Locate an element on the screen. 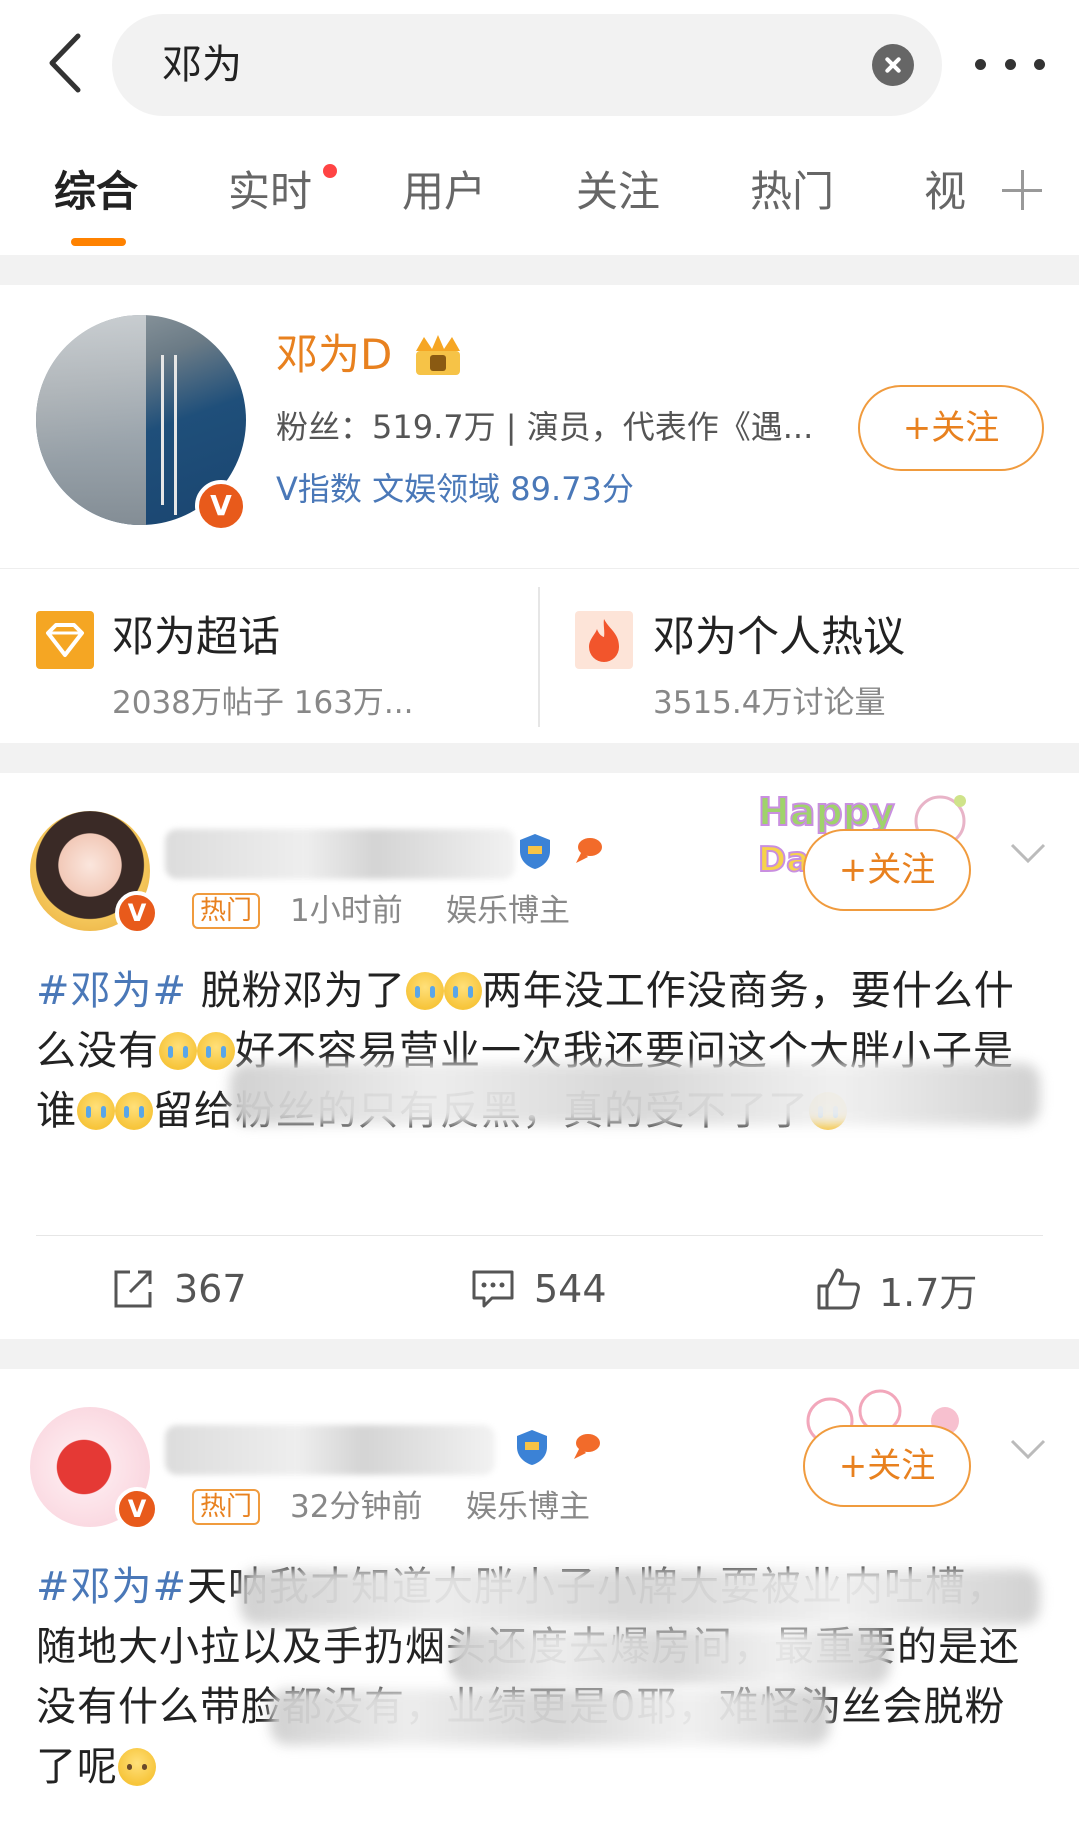 The width and height of the screenshot is (1079, 1846). topic-row: 邓为超话 2038万帖子 163万... 邓为个人热议 3515.4万讨论量 is located at coordinates (539, 655).